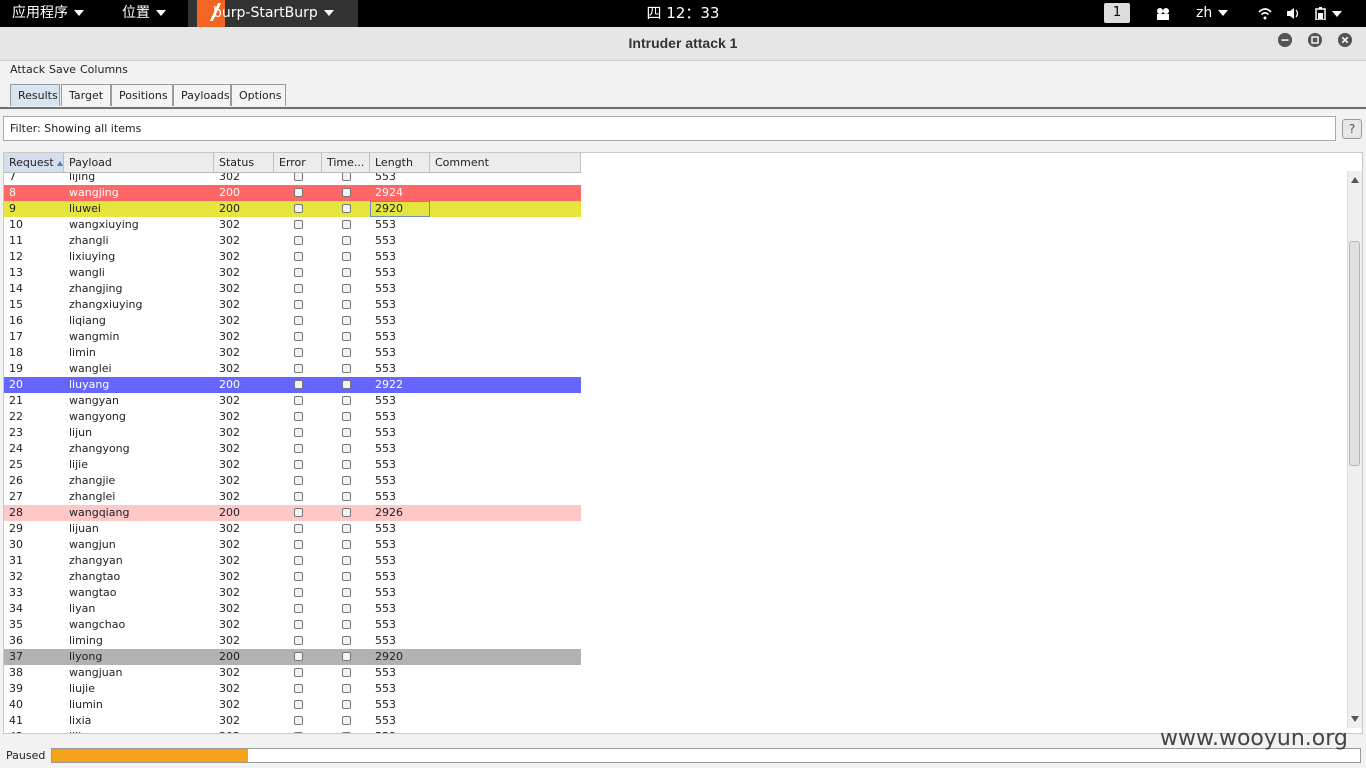 Image resolution: width=1366 pixels, height=768 pixels. I want to click on table-row: 37 liyong 200 2920, so click(292, 657).